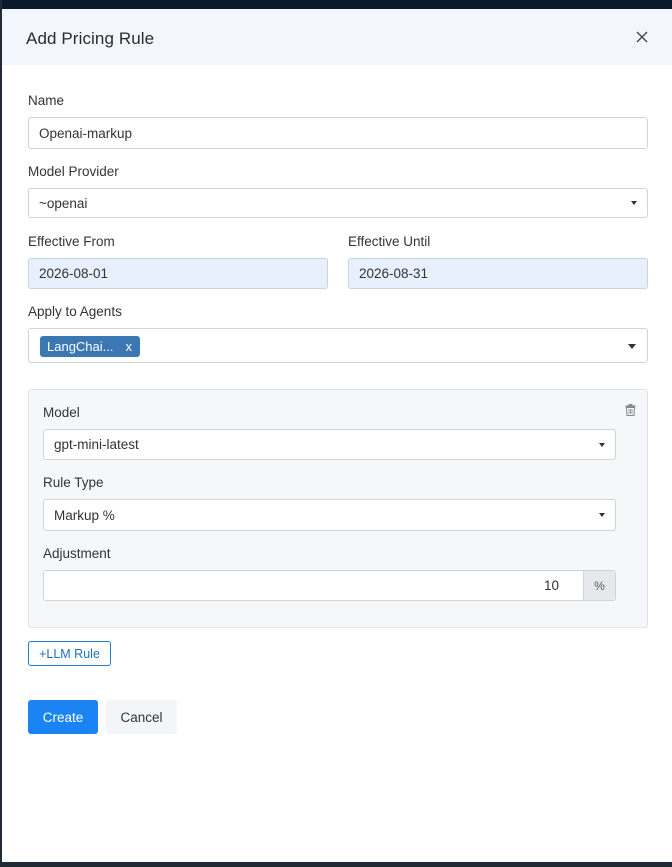 The height and width of the screenshot is (867, 672). Describe the element at coordinates (498, 273) in the screenshot. I see `effective-until-input: 2026-08-31` at that location.